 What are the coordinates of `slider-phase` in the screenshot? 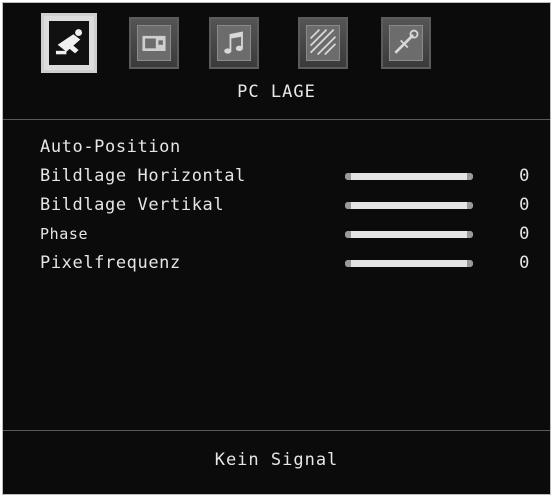 It's located at (409, 234).